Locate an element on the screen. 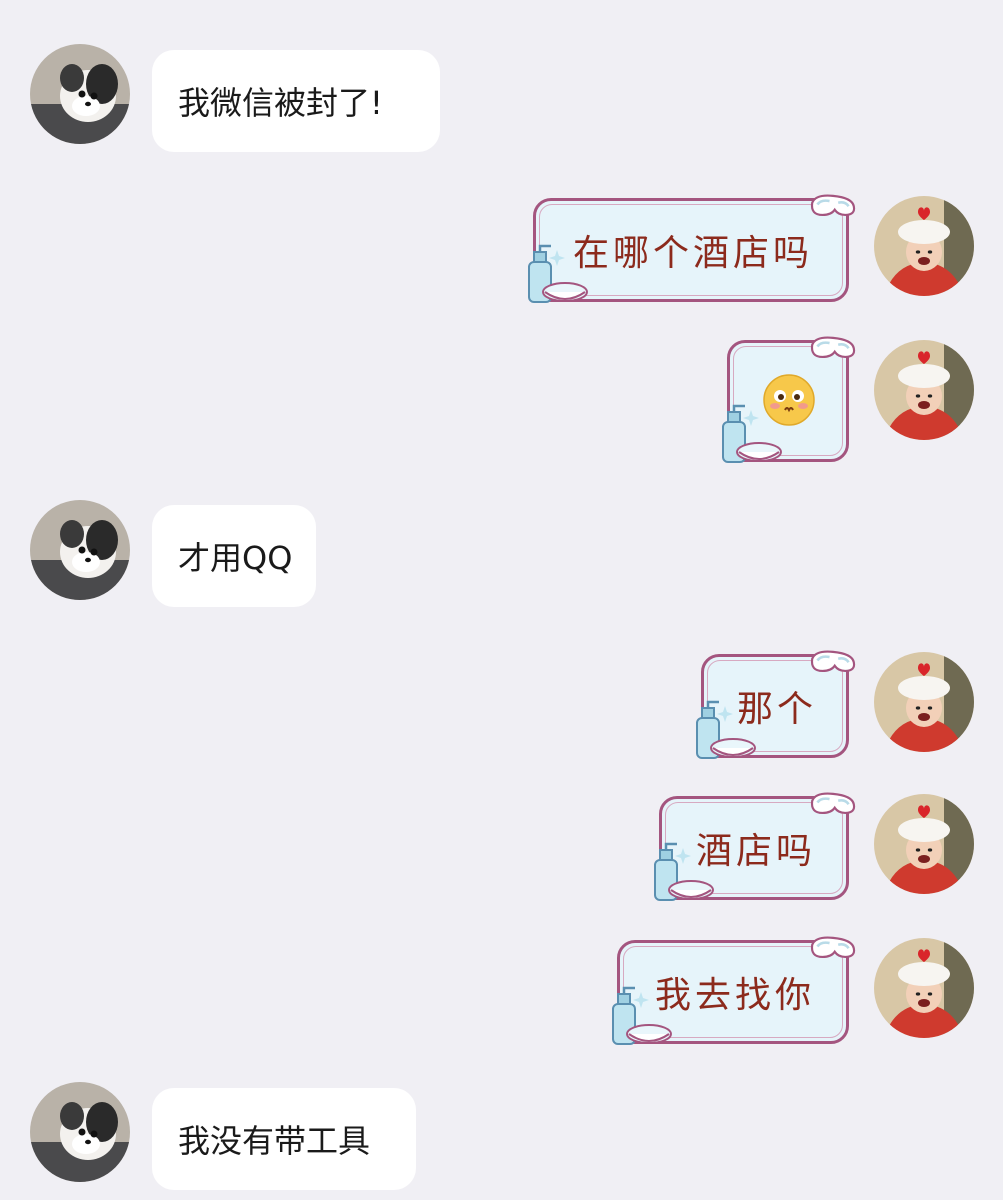  outgoing-message-bubble: 酒店吗 is located at coordinates (754, 848).